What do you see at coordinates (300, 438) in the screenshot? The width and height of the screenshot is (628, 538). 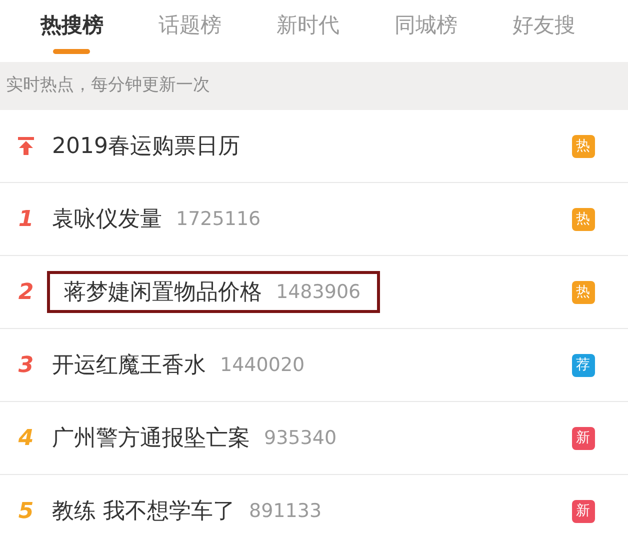 I see `search-count: 935340` at bounding box center [300, 438].